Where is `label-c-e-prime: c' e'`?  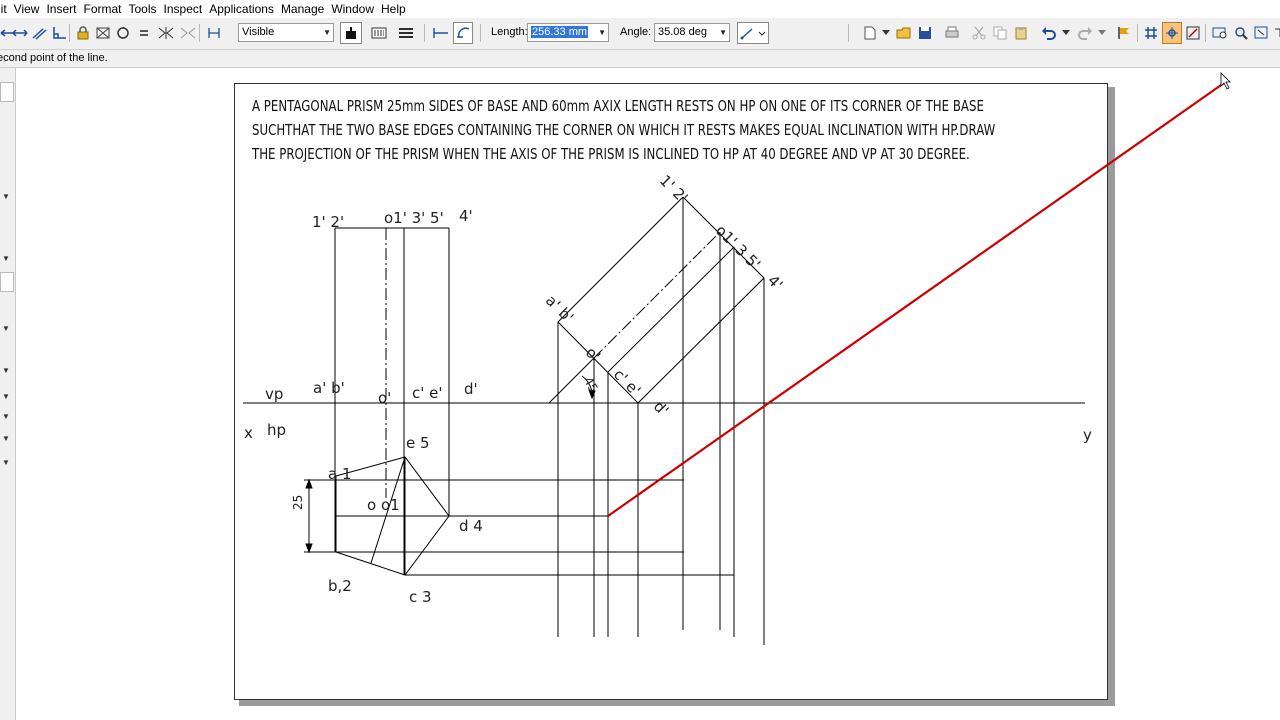
label-c-e-prime: c' e' is located at coordinates (427, 393).